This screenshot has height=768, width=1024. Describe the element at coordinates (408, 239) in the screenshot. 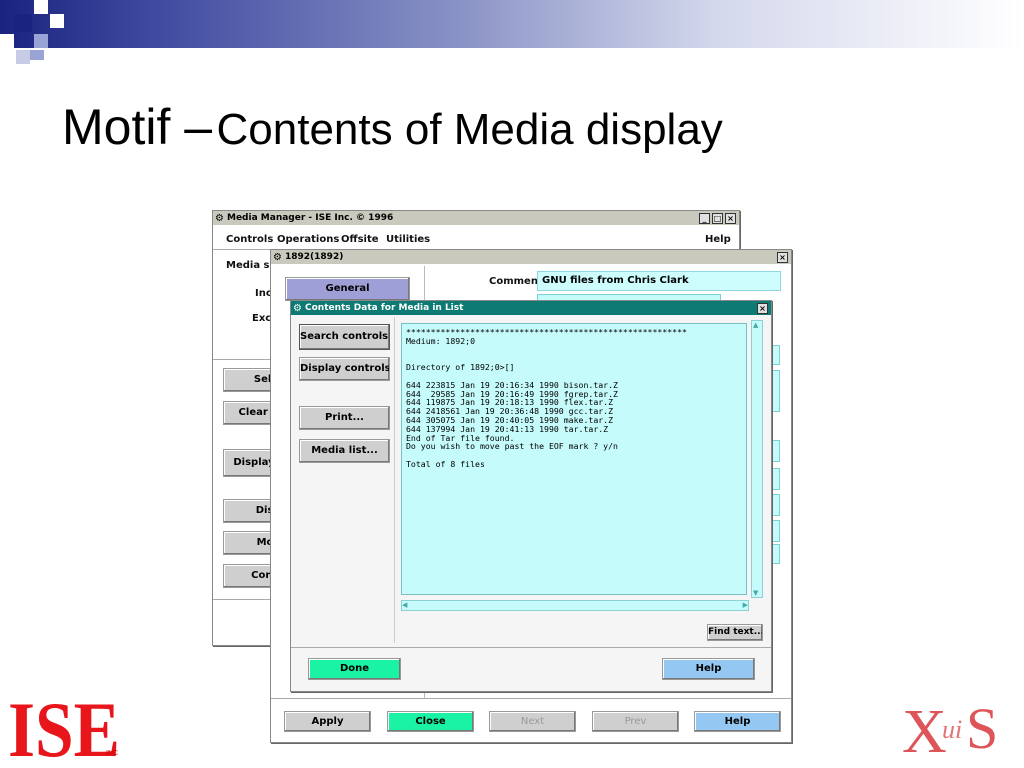

I see `menu-utilities: Utilities` at that location.